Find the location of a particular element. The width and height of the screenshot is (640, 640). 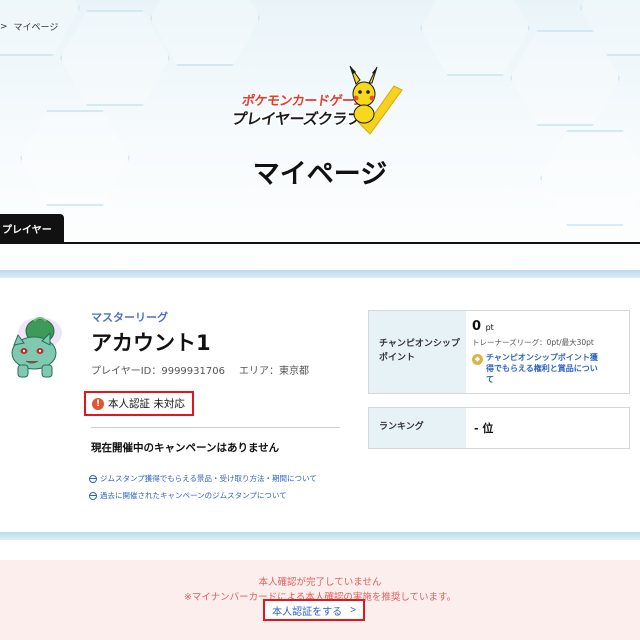

pikachu-checkmark-icon is located at coordinates (376, 100).